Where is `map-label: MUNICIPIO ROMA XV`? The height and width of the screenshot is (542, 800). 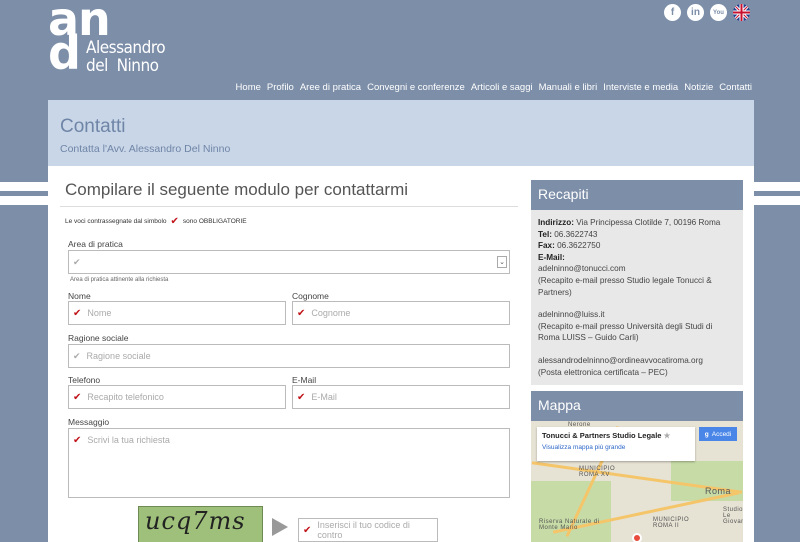 map-label: MUNICIPIO ROMA XV is located at coordinates (597, 472).